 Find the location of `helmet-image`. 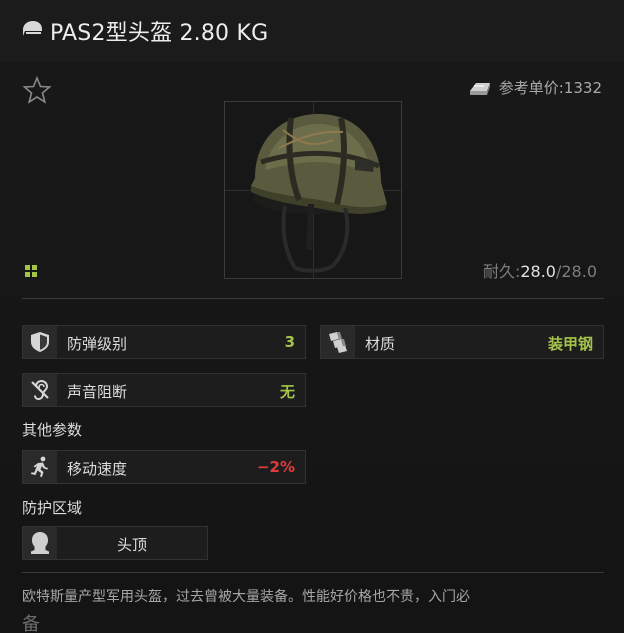

helmet-image is located at coordinates (319, 193).